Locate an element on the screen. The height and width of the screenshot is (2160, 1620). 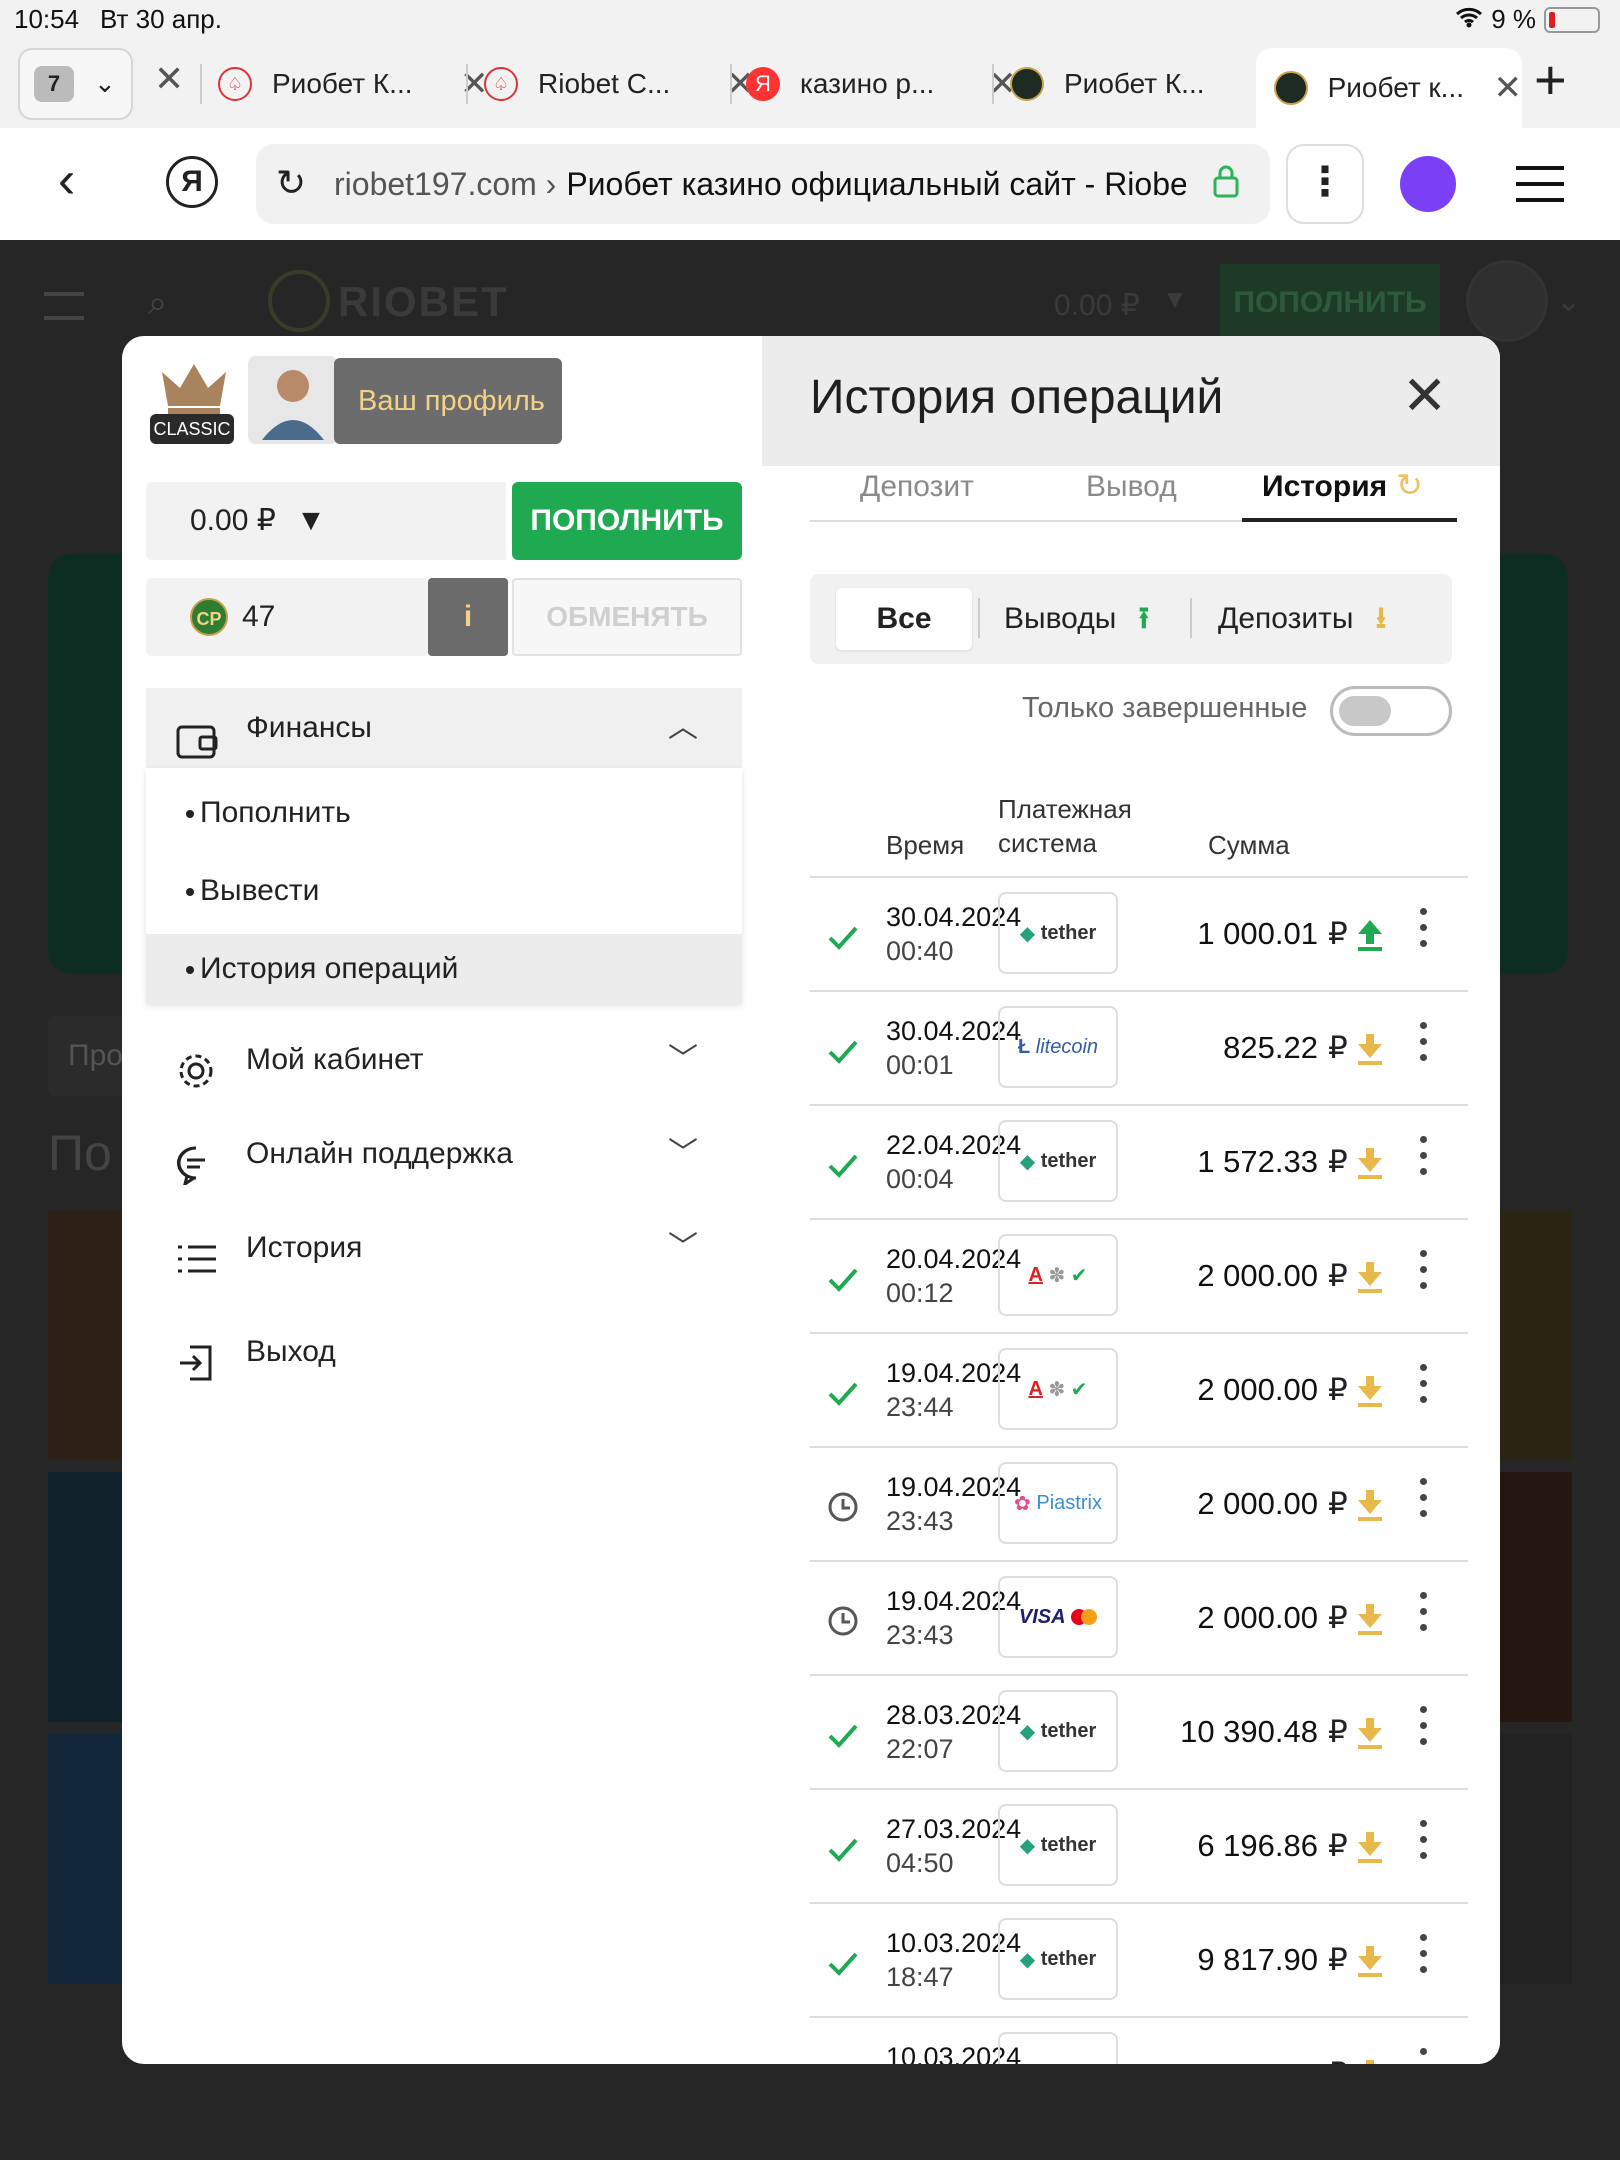
tab-riobet-1: ♤ Риобет К... ✕ is located at coordinates (353, 84).